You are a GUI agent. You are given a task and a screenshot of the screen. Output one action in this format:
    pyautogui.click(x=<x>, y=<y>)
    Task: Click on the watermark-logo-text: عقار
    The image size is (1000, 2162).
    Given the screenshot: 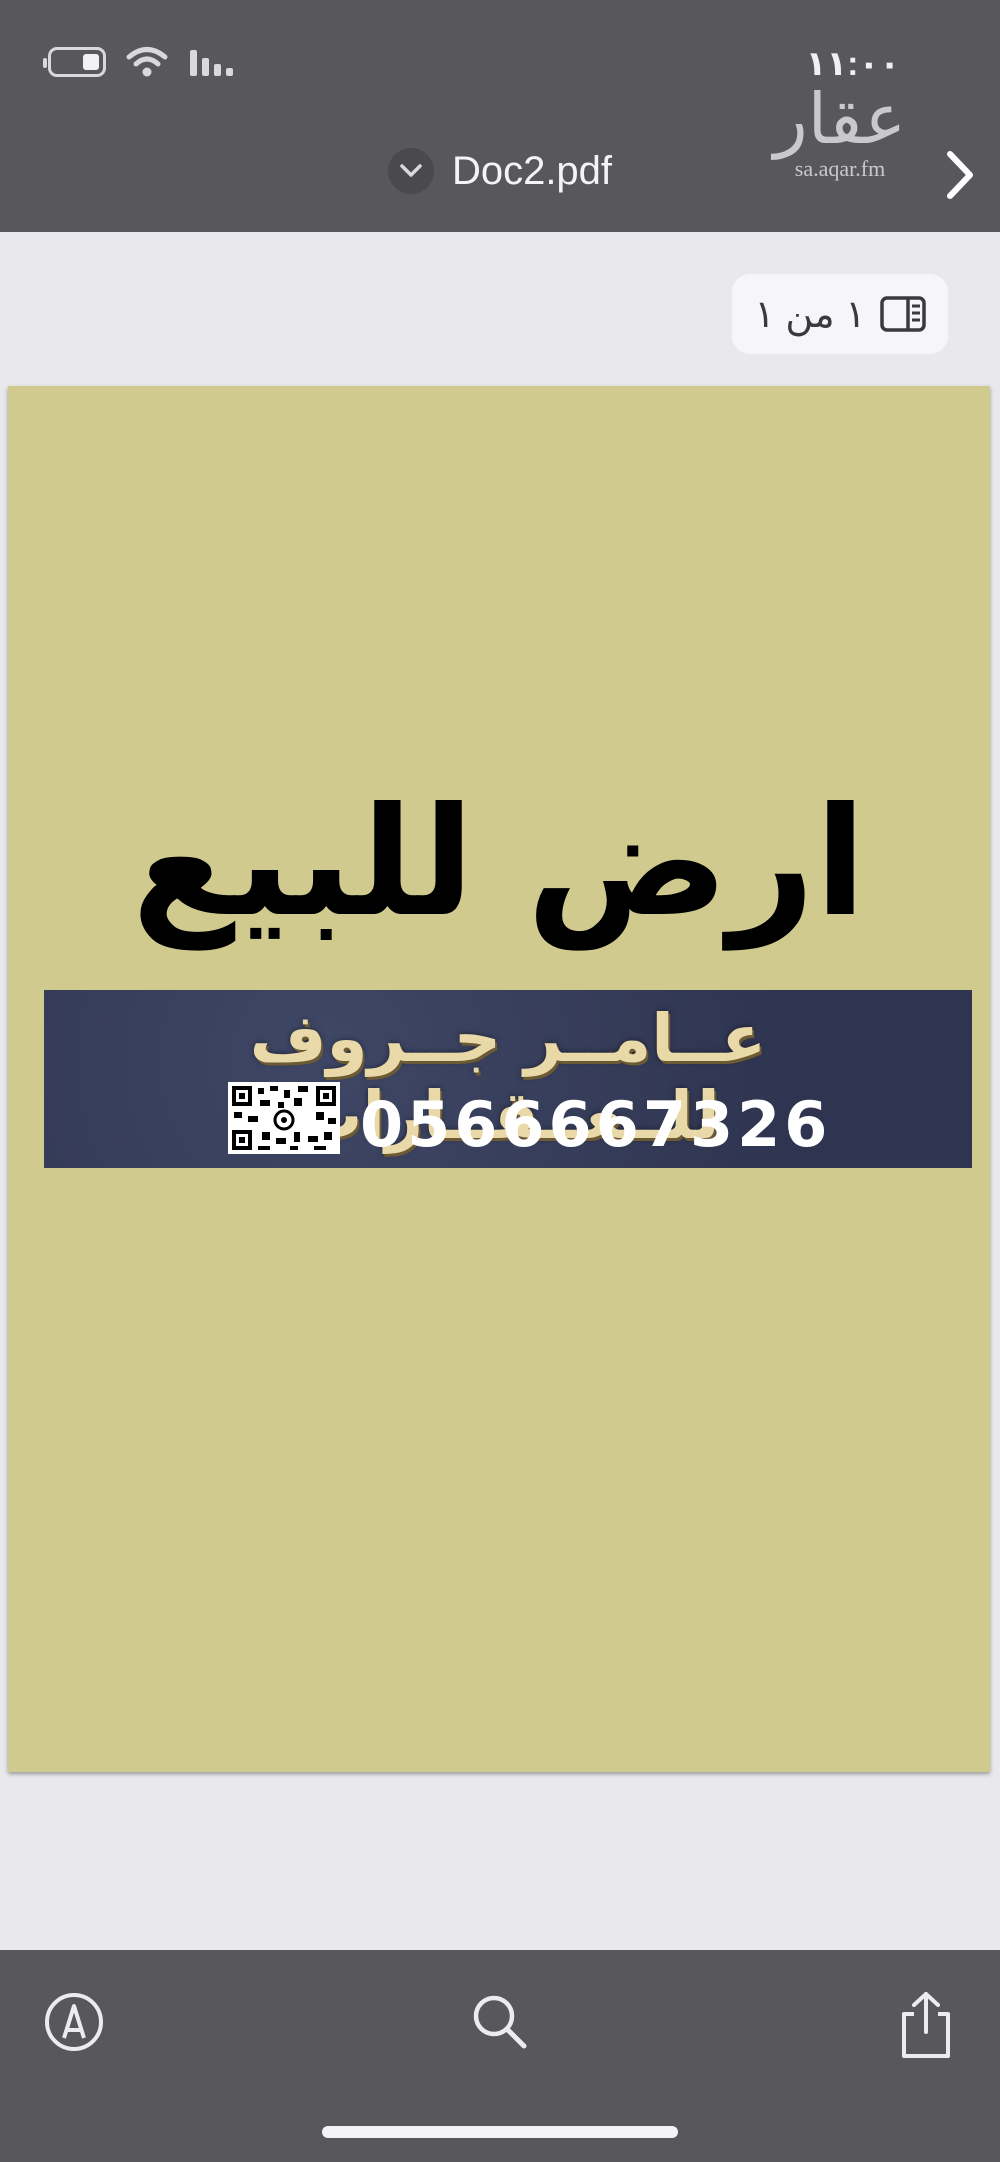 What is the action you would take?
    pyautogui.click(x=840, y=119)
    